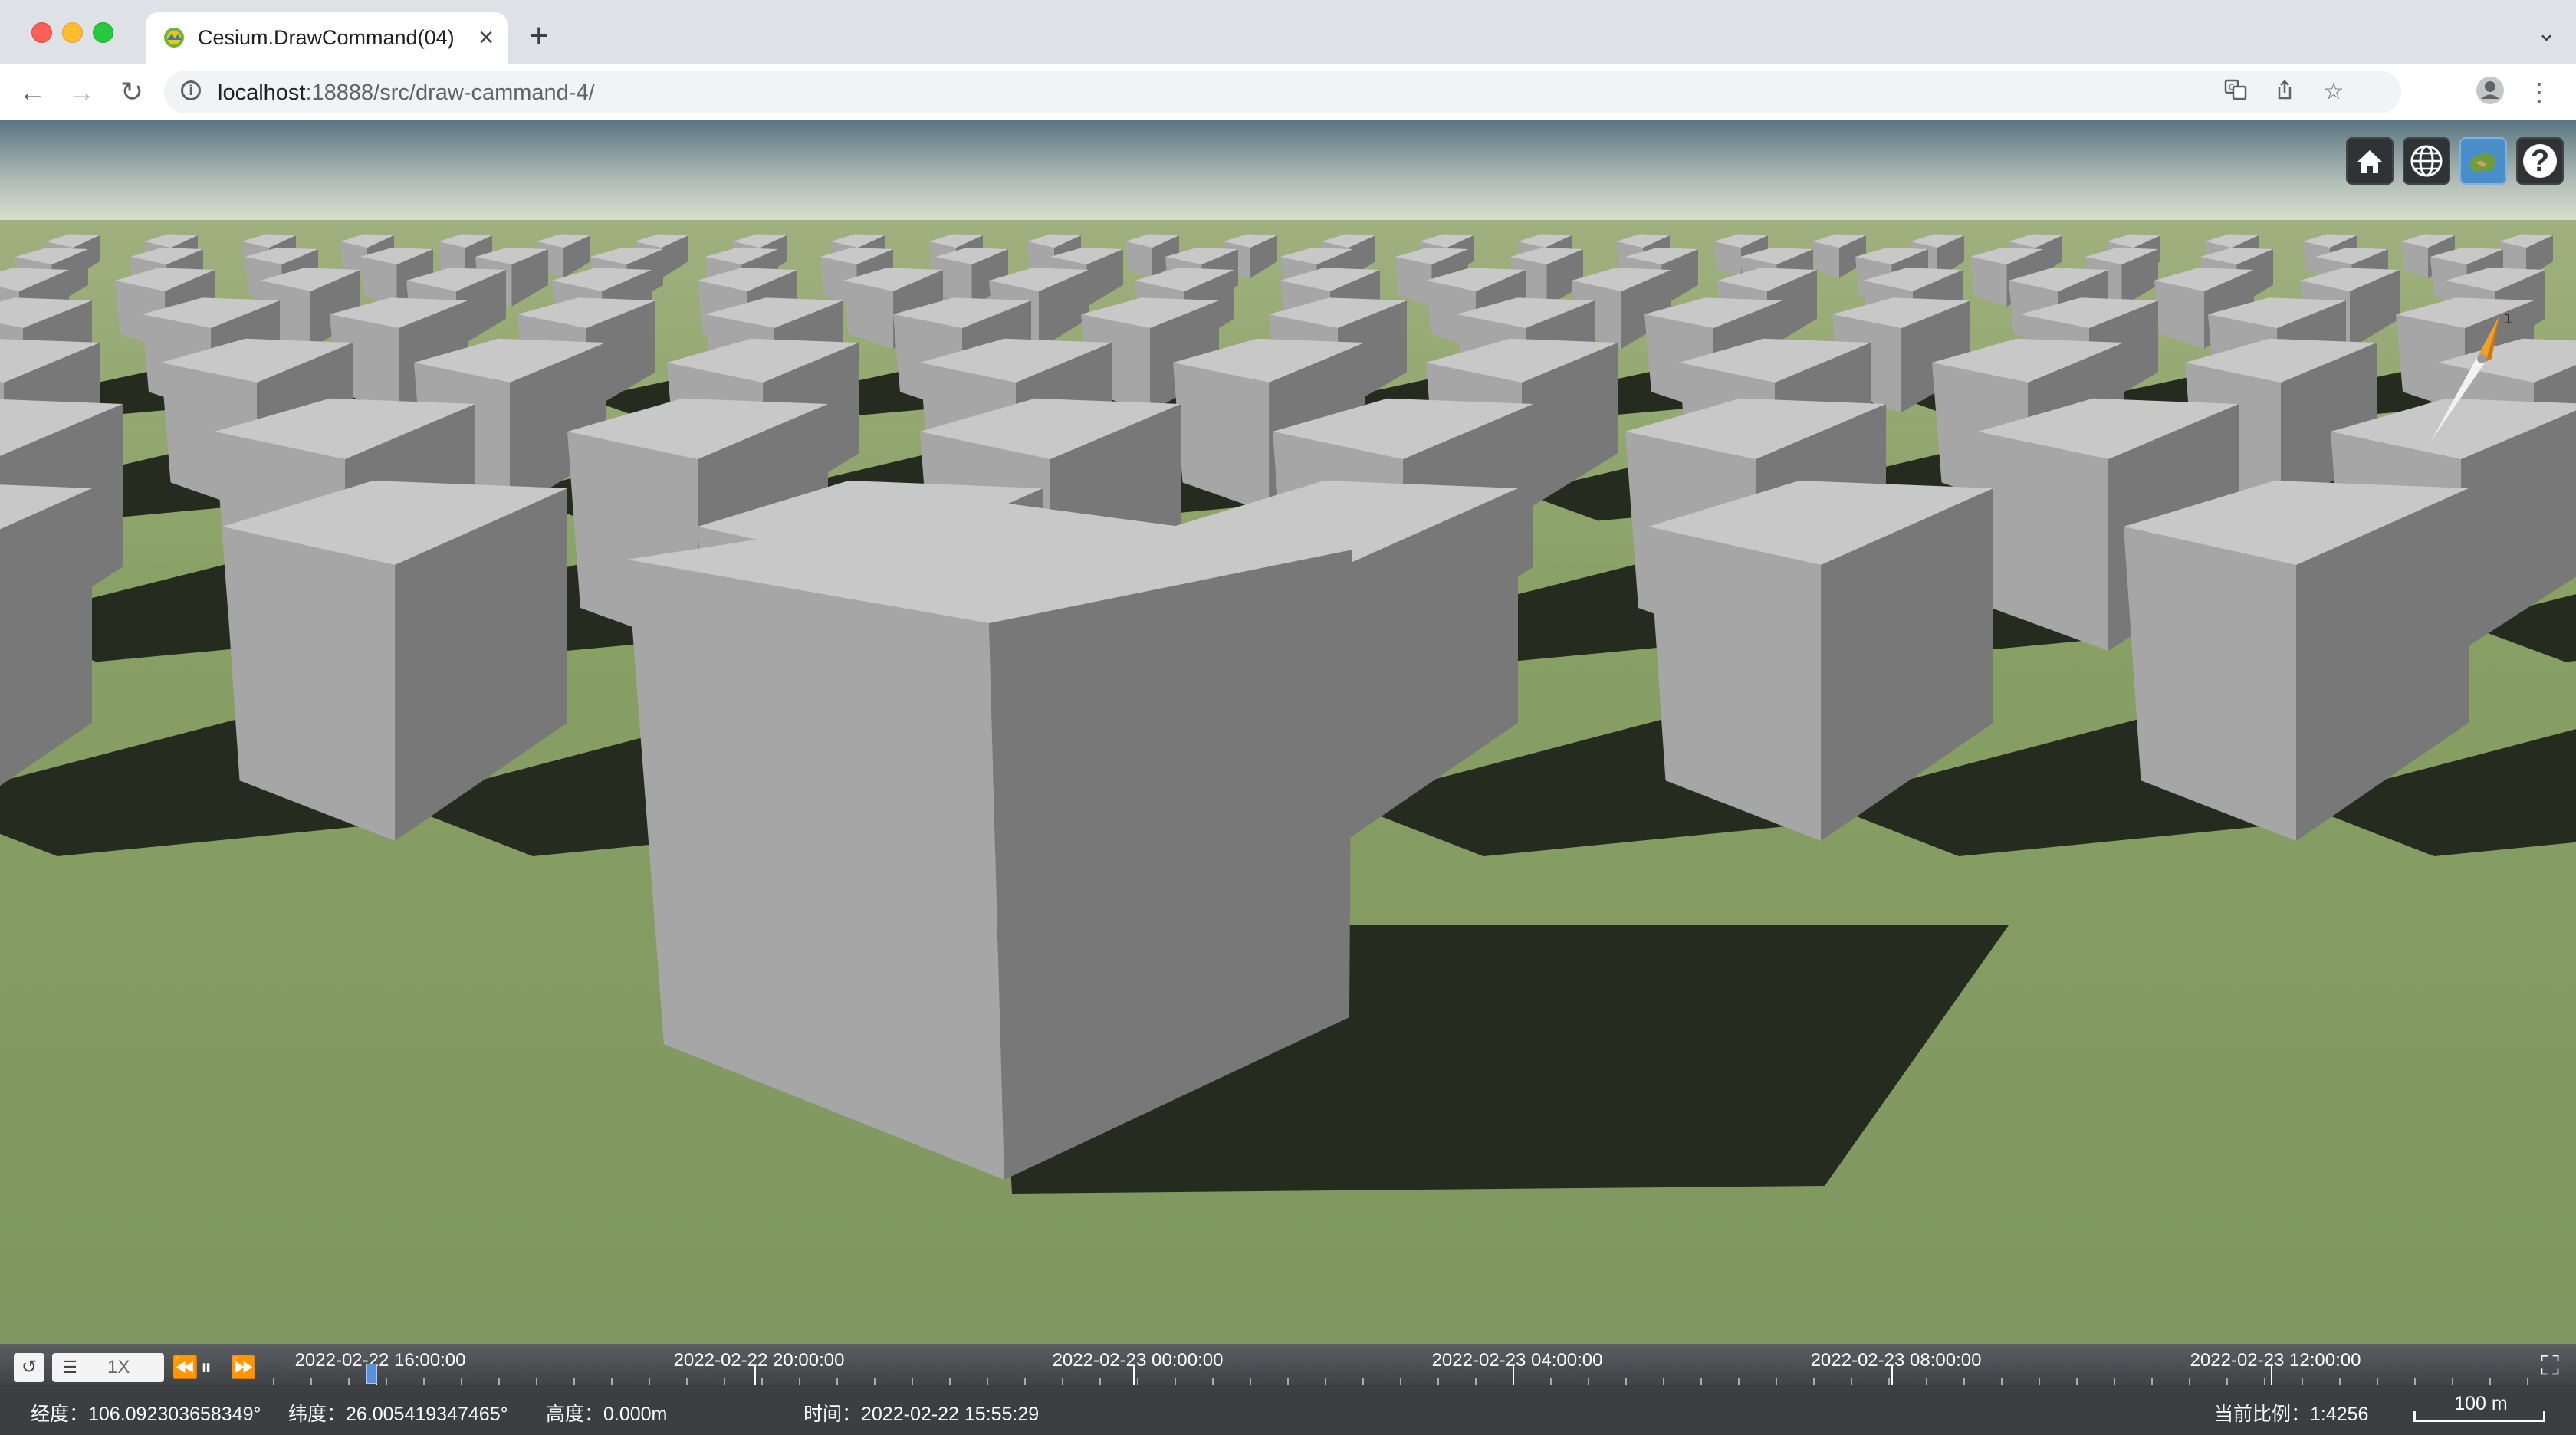 The height and width of the screenshot is (1435, 2576). What do you see at coordinates (146, 1414) in the screenshot?
I see `longitude-readout: 经度：106.092303658349°` at bounding box center [146, 1414].